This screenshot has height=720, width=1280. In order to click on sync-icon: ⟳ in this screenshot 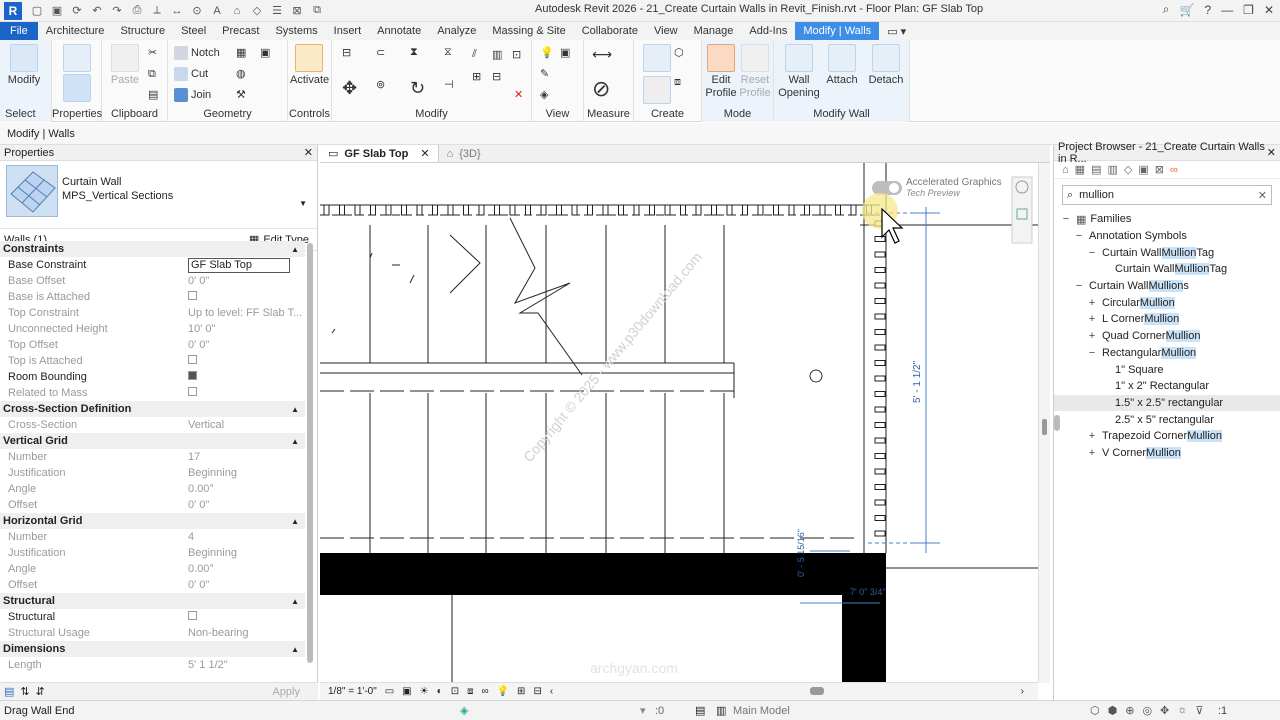, I will do `click(77, 11)`.